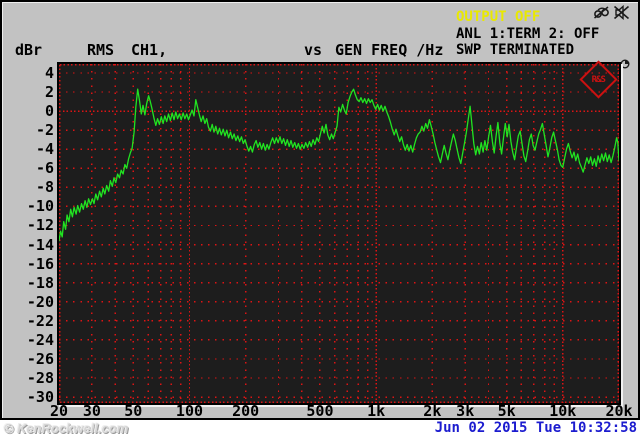 The height and width of the screenshot is (436, 640). What do you see at coordinates (246, 411) in the screenshot?
I see `x-tick-label: 200` at bounding box center [246, 411].